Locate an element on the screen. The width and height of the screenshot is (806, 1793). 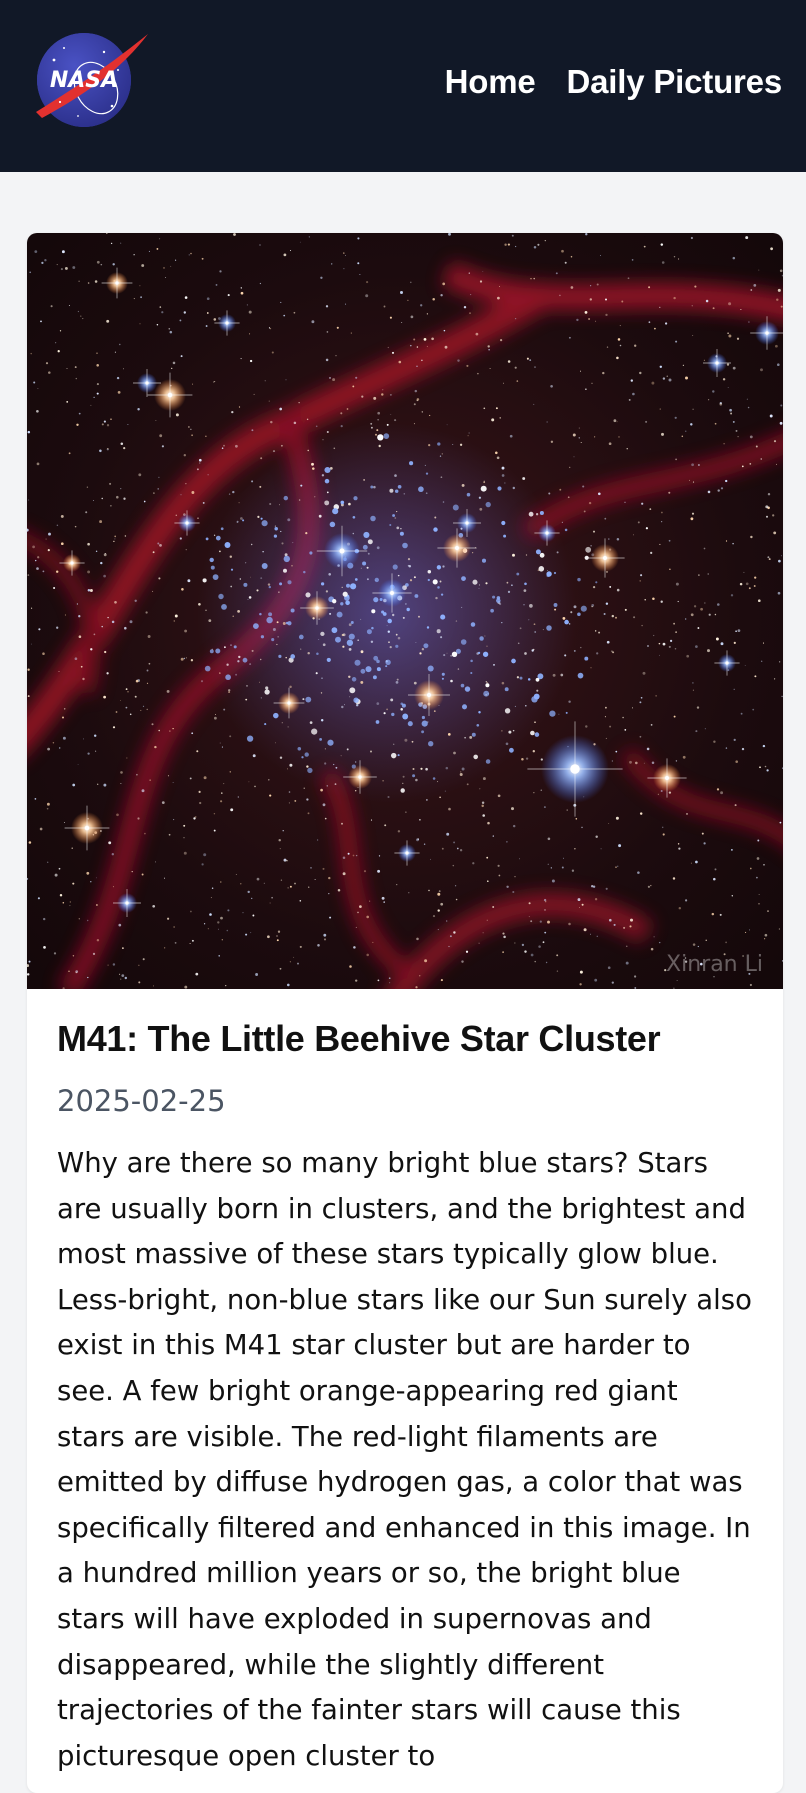
apod-date: 2025-02-25 is located at coordinates (141, 1101).